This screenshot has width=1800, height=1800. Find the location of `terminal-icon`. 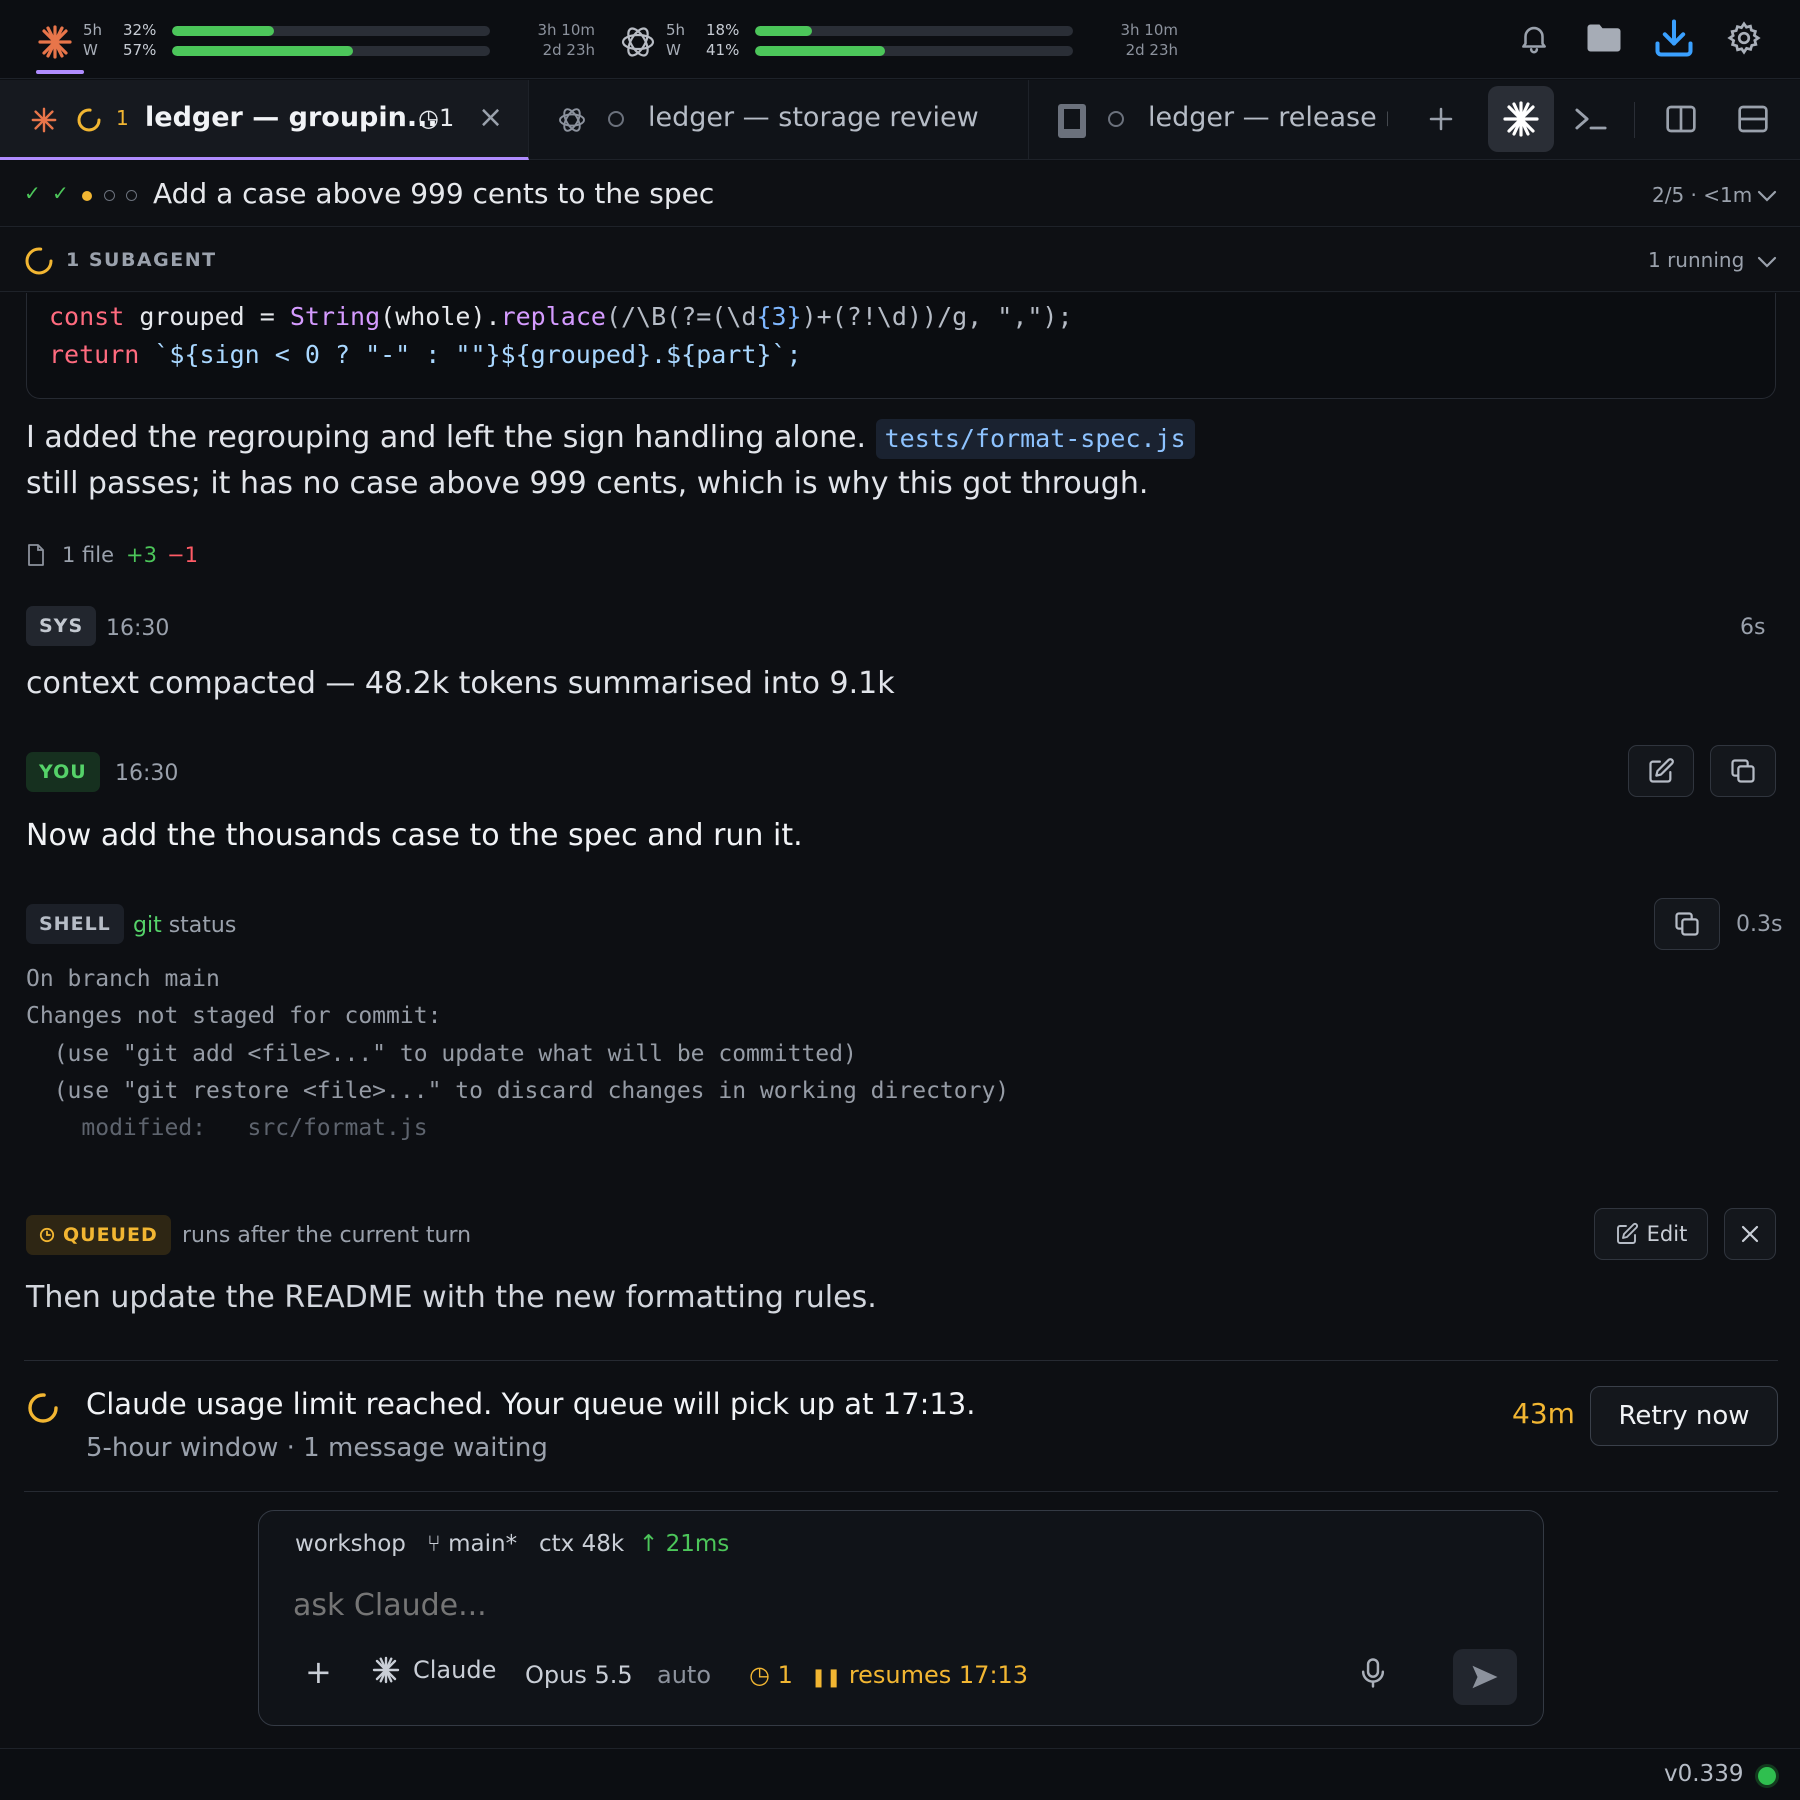

terminal-icon is located at coordinates (1591, 119).